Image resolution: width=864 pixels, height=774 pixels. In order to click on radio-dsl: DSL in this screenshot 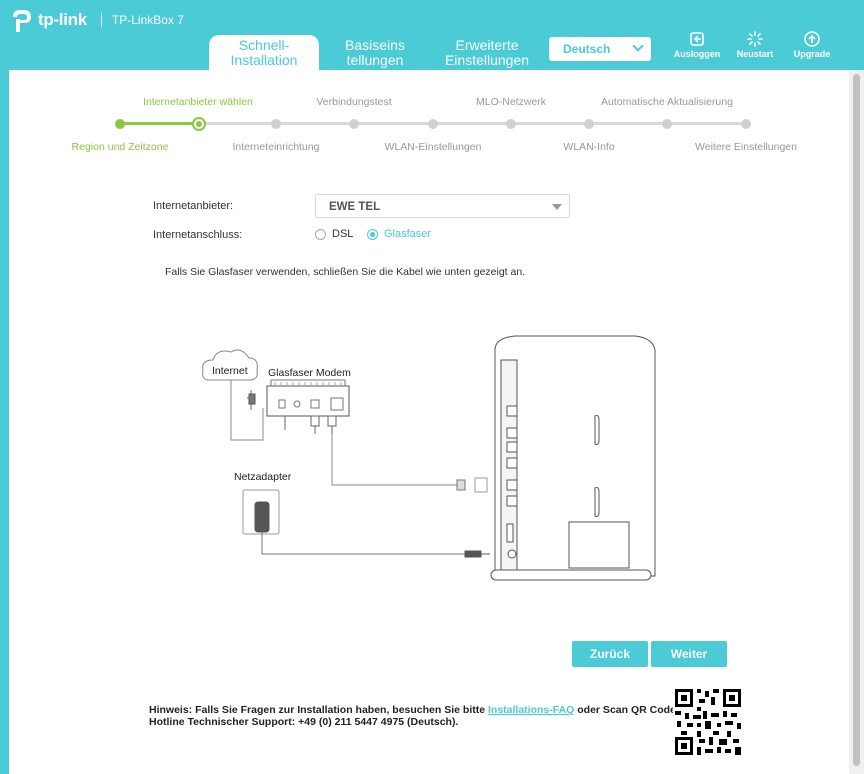, I will do `click(334, 234)`.